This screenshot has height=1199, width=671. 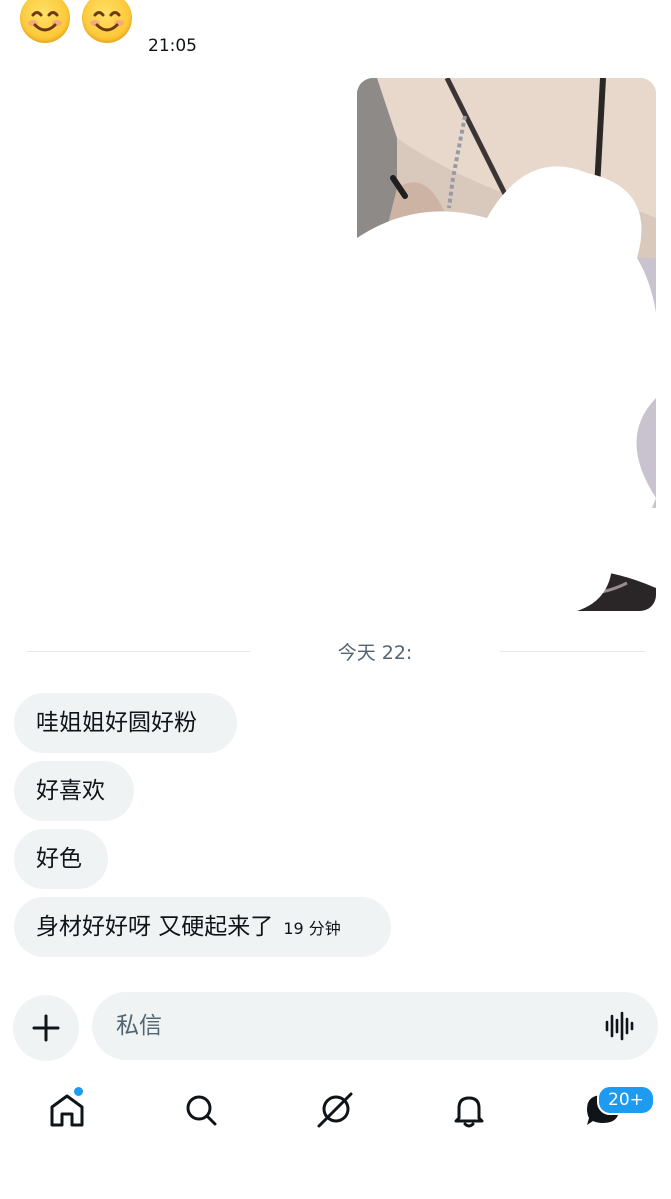 I want to click on nav-home, so click(x=67, y=1110).